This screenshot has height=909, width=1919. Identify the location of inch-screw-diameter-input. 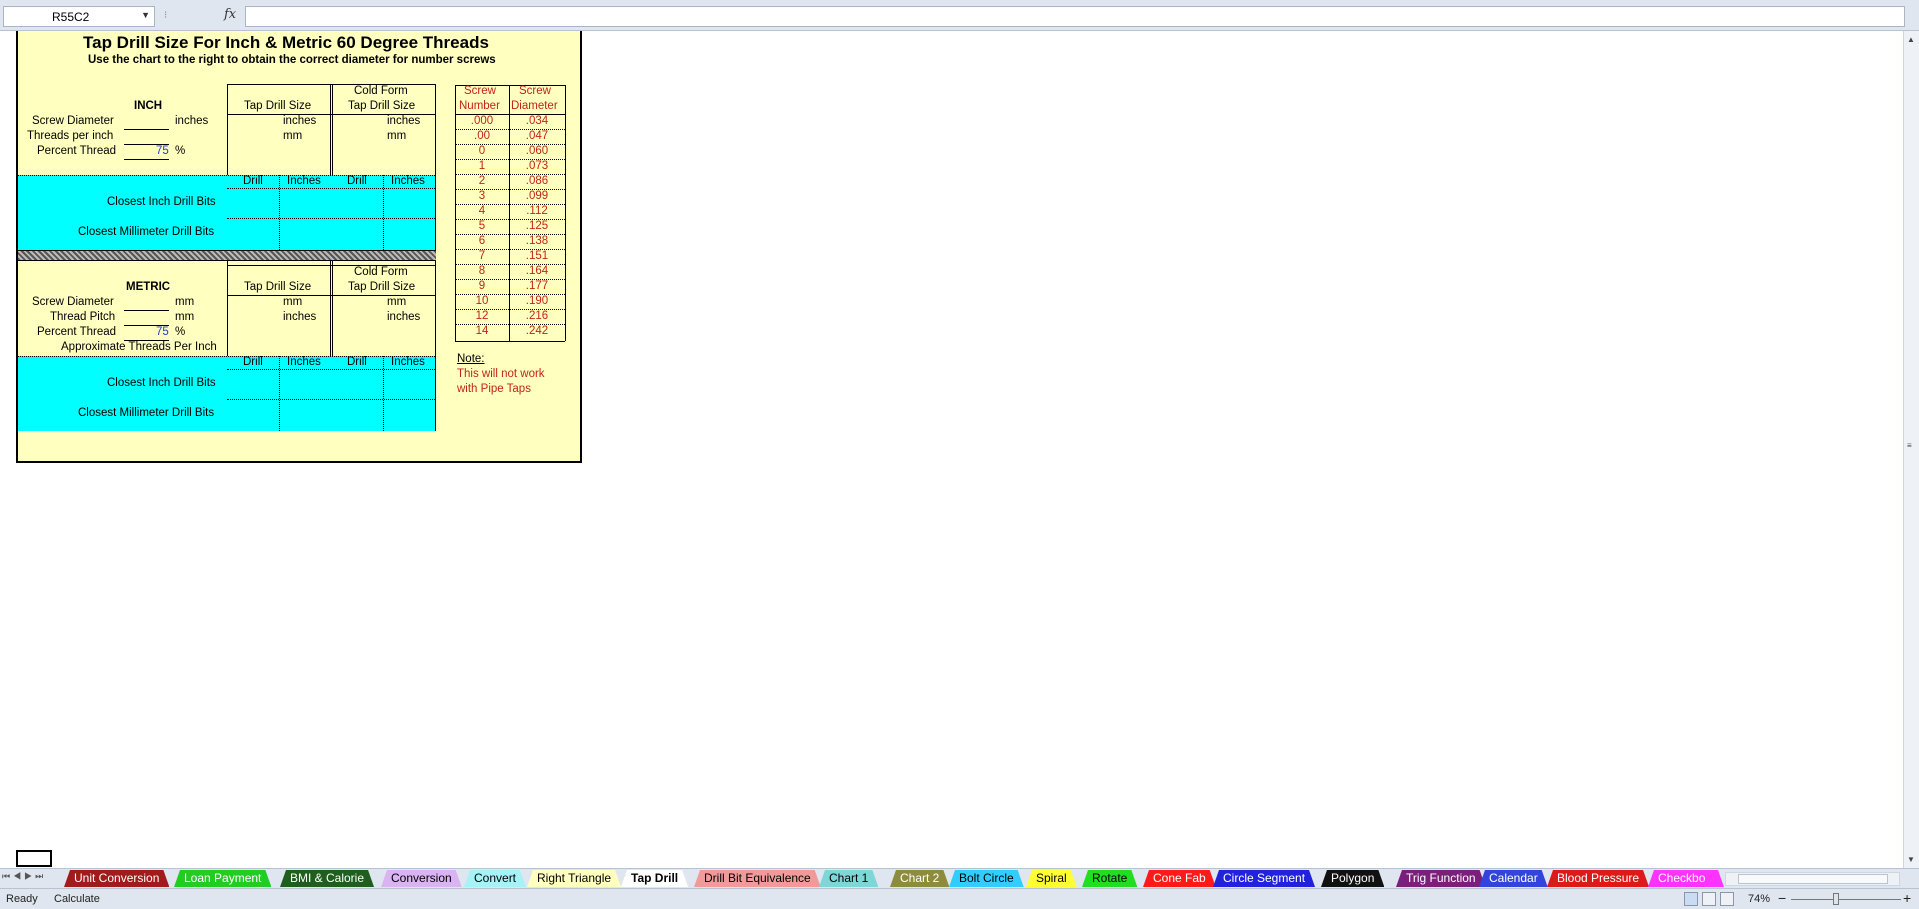
(146, 129).